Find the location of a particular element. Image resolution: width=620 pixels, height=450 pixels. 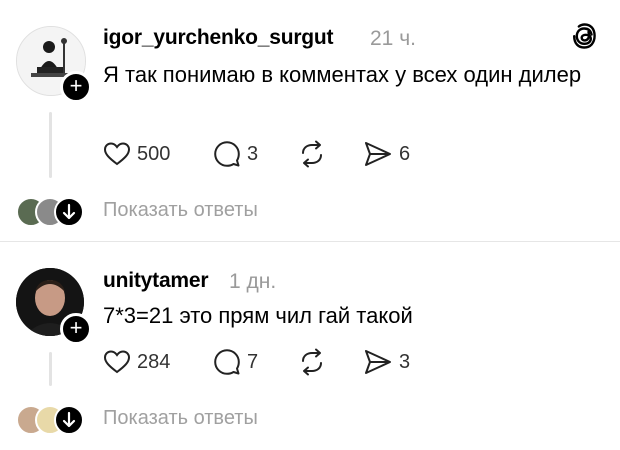

like-button: 500 is located at coordinates (136, 154).